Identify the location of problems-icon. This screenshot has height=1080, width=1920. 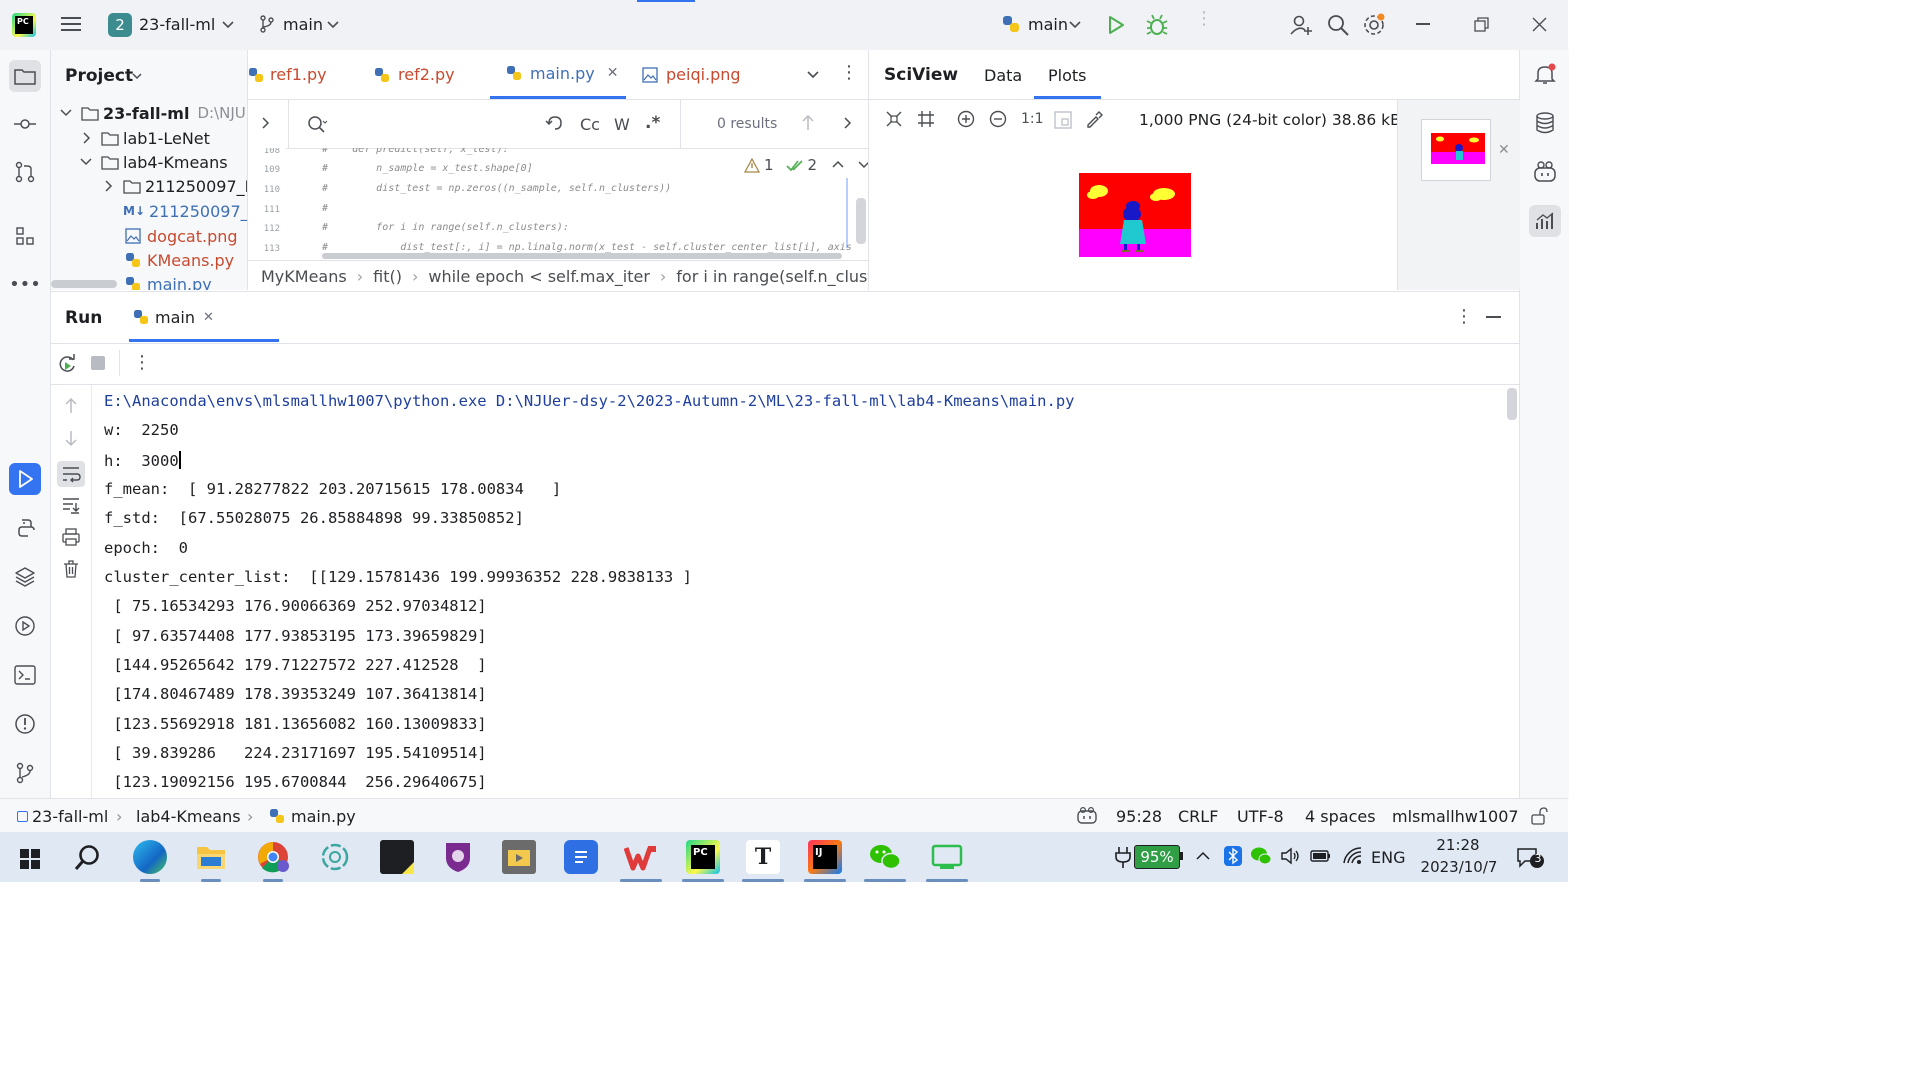
(25, 724).